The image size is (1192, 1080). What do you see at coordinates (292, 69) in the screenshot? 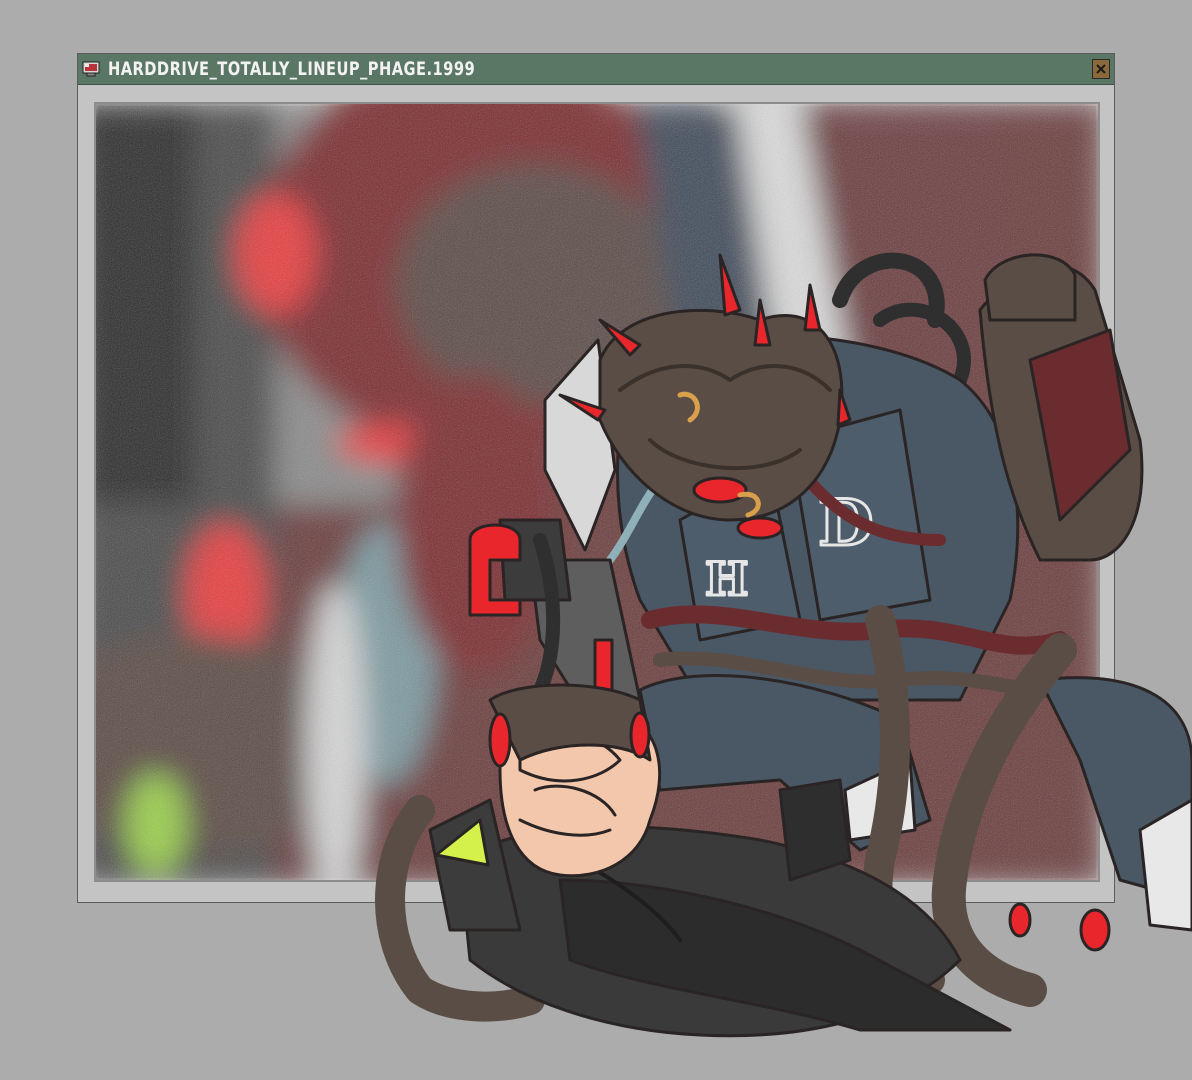
I see `window-title: HARDDRIVE_TOTALLY_LINEUP_PHAGE.1999` at bounding box center [292, 69].